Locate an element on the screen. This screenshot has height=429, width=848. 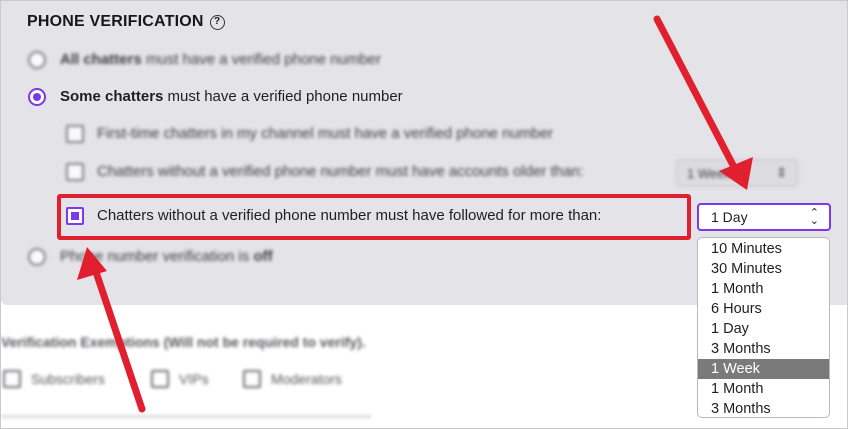
verification-off-bold: off is located at coordinates (263, 256).